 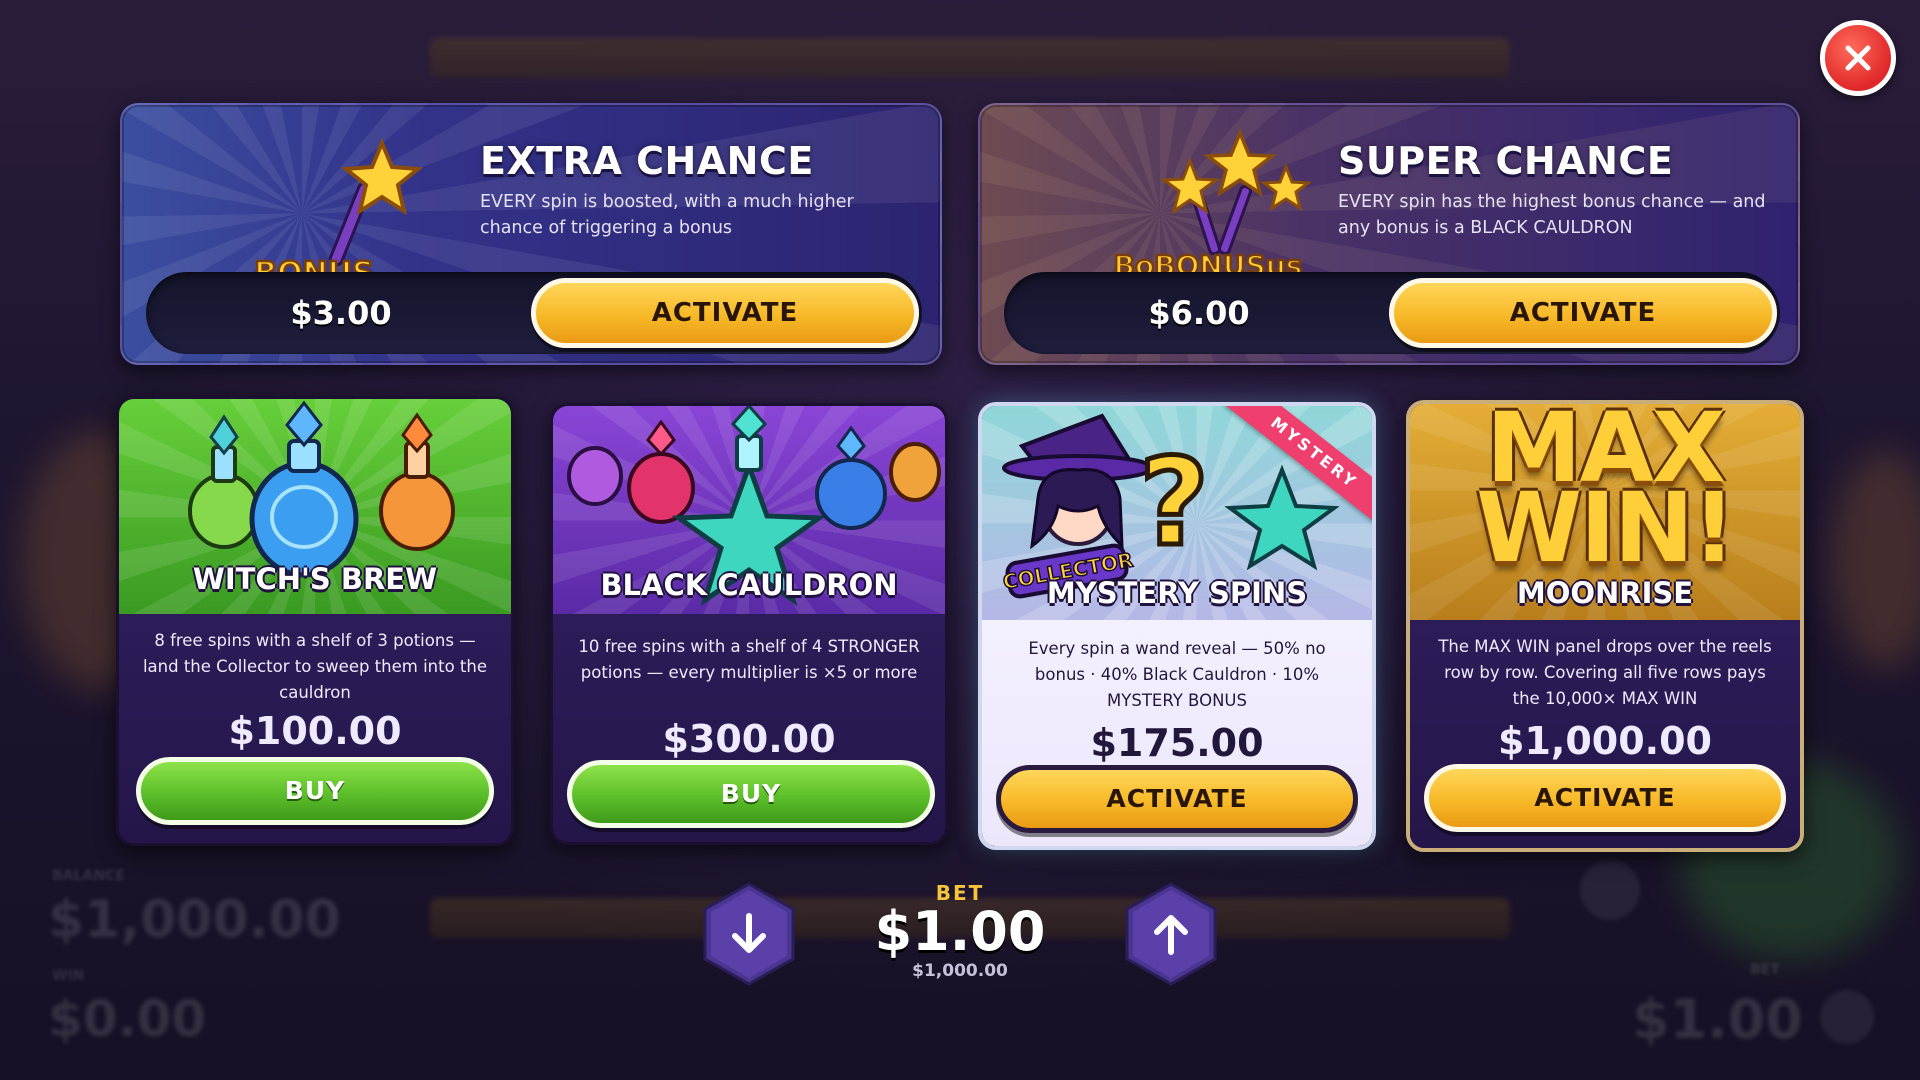 What do you see at coordinates (88, 876) in the screenshot?
I see `background-balance-label: BALANCE` at bounding box center [88, 876].